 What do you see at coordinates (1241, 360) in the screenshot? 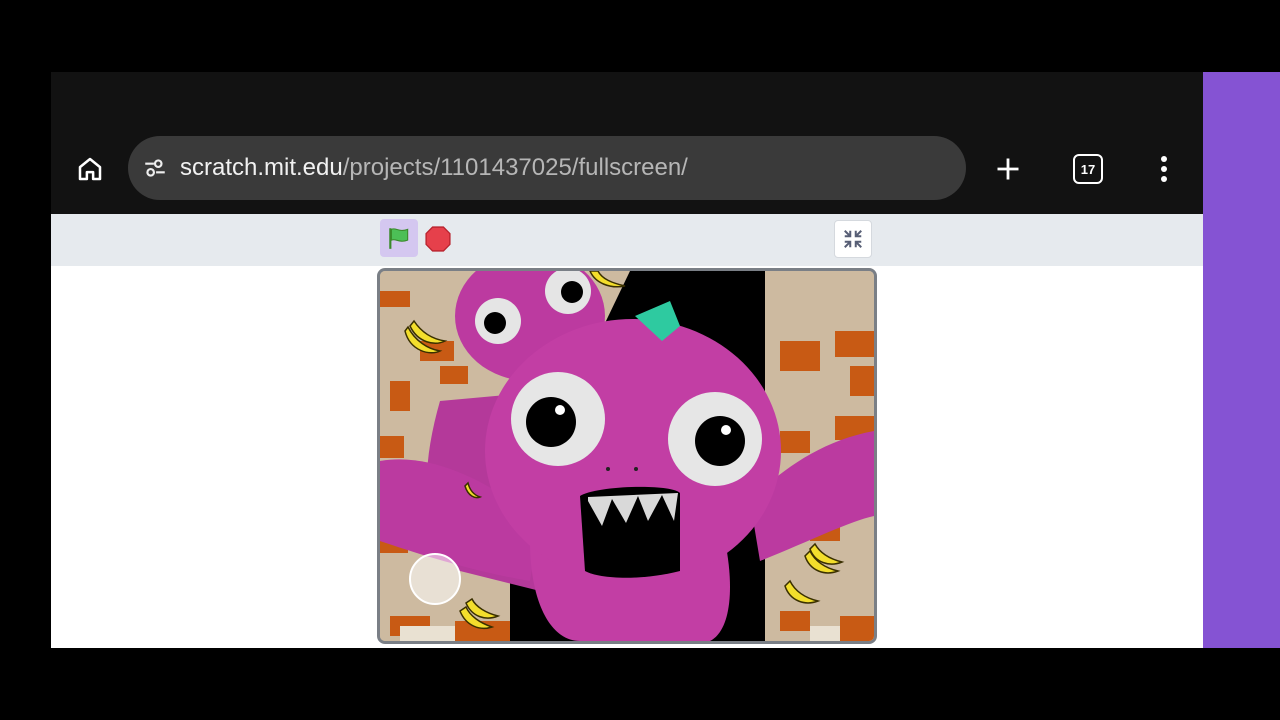
I see `side-color-strip` at bounding box center [1241, 360].